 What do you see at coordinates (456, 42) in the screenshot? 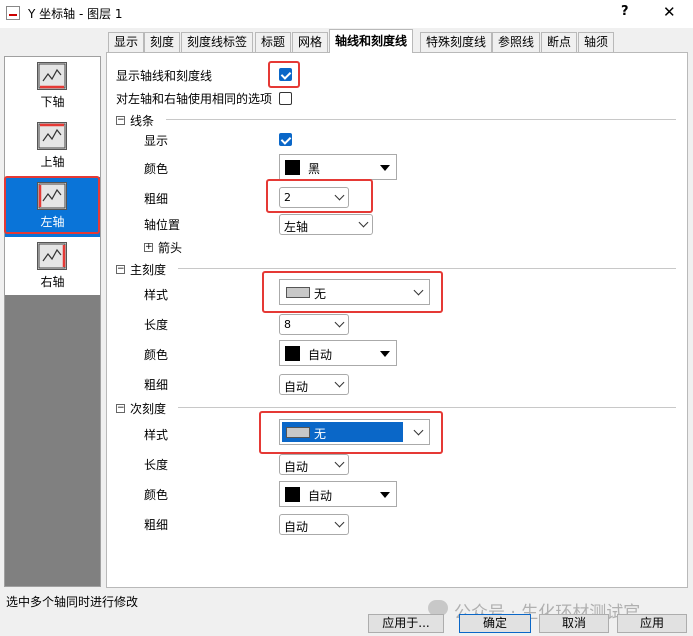
I see `tab-special-ticks: 特殊刻度线` at bounding box center [456, 42].